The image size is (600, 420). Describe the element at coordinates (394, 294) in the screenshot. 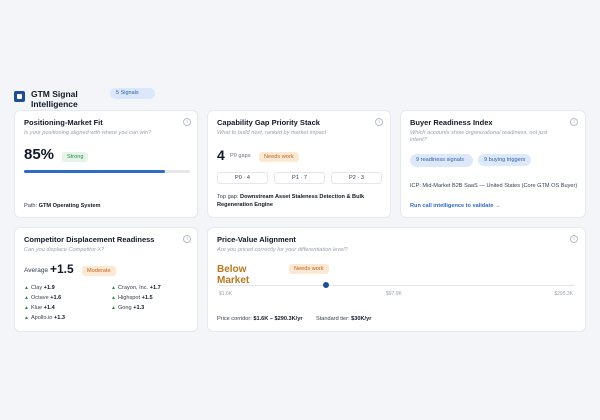

I see `tick-label-mid: $97.9K` at that location.